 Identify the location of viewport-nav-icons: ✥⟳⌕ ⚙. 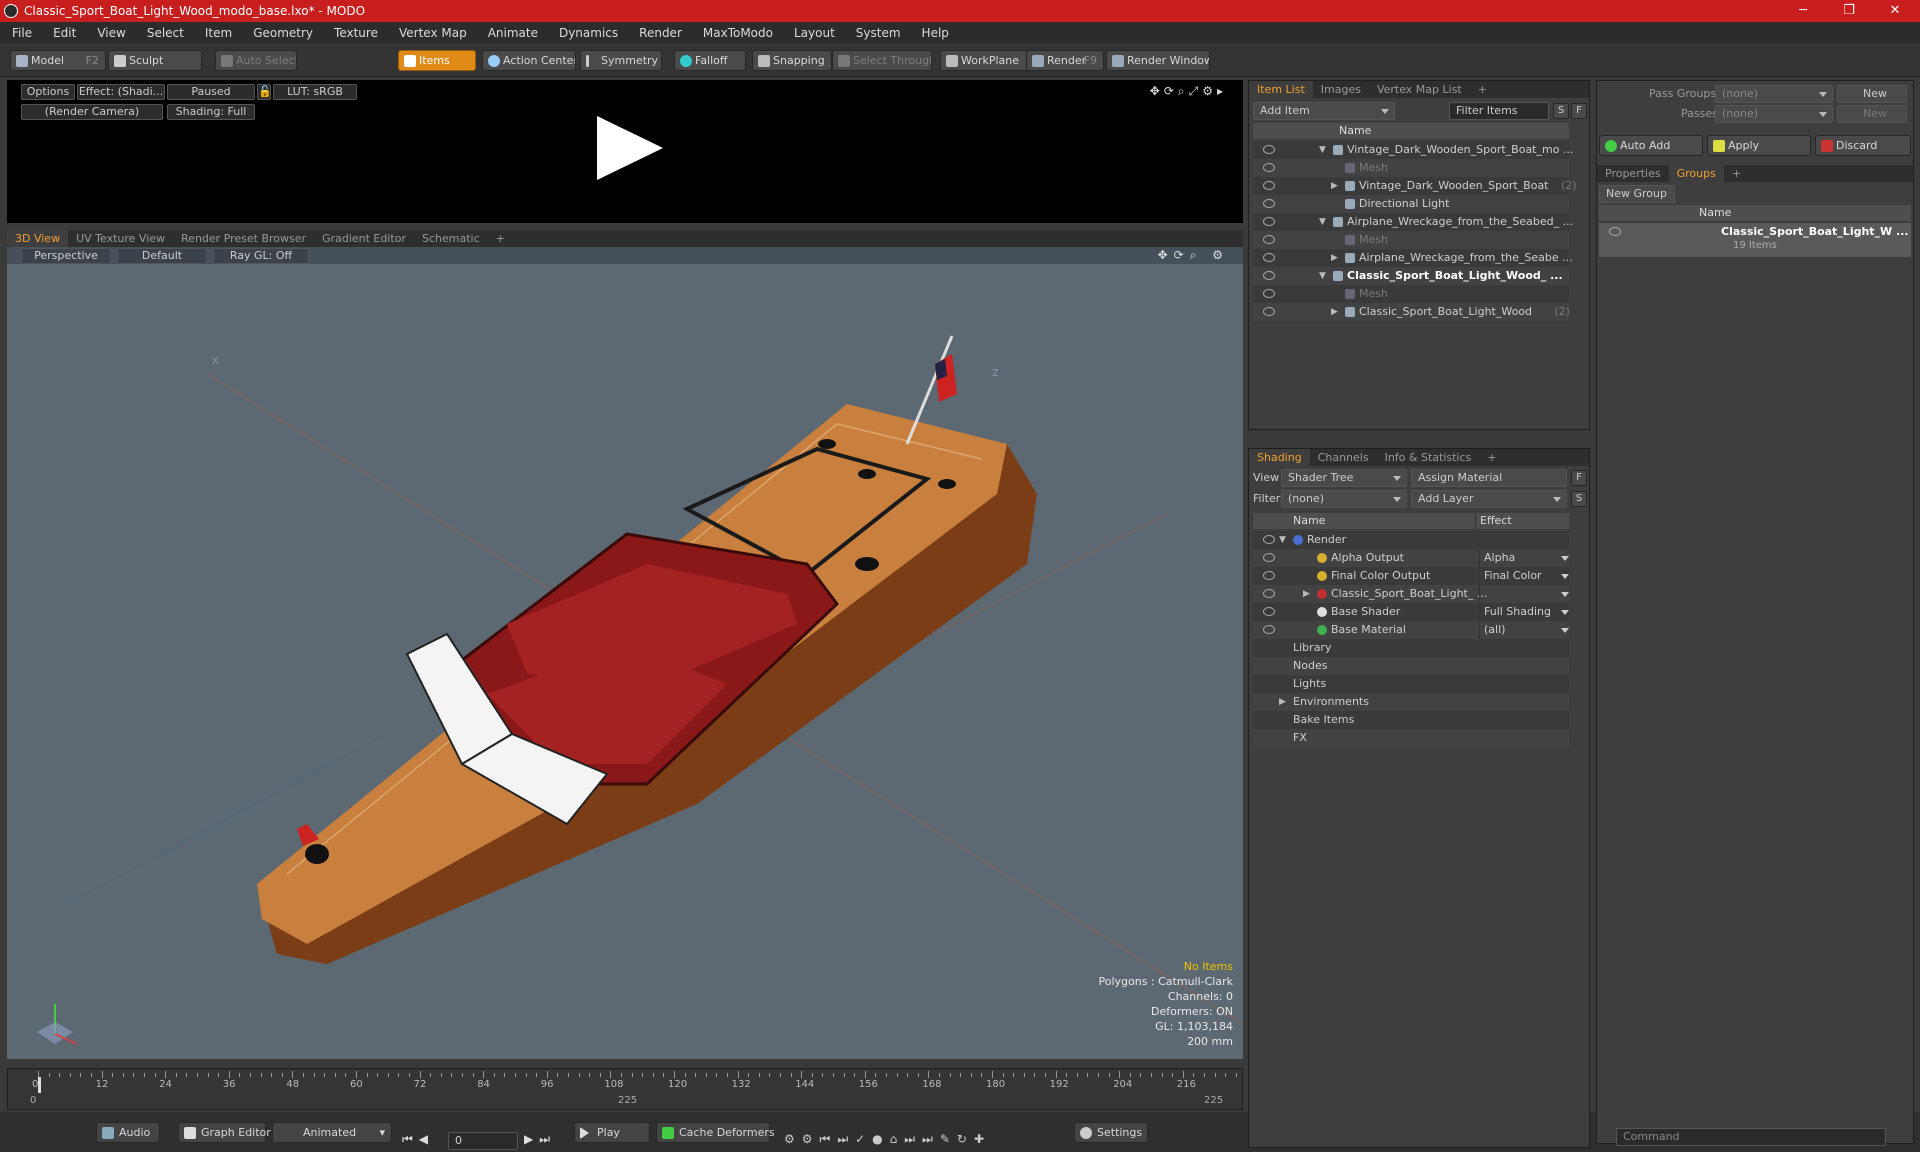
(1193, 255).